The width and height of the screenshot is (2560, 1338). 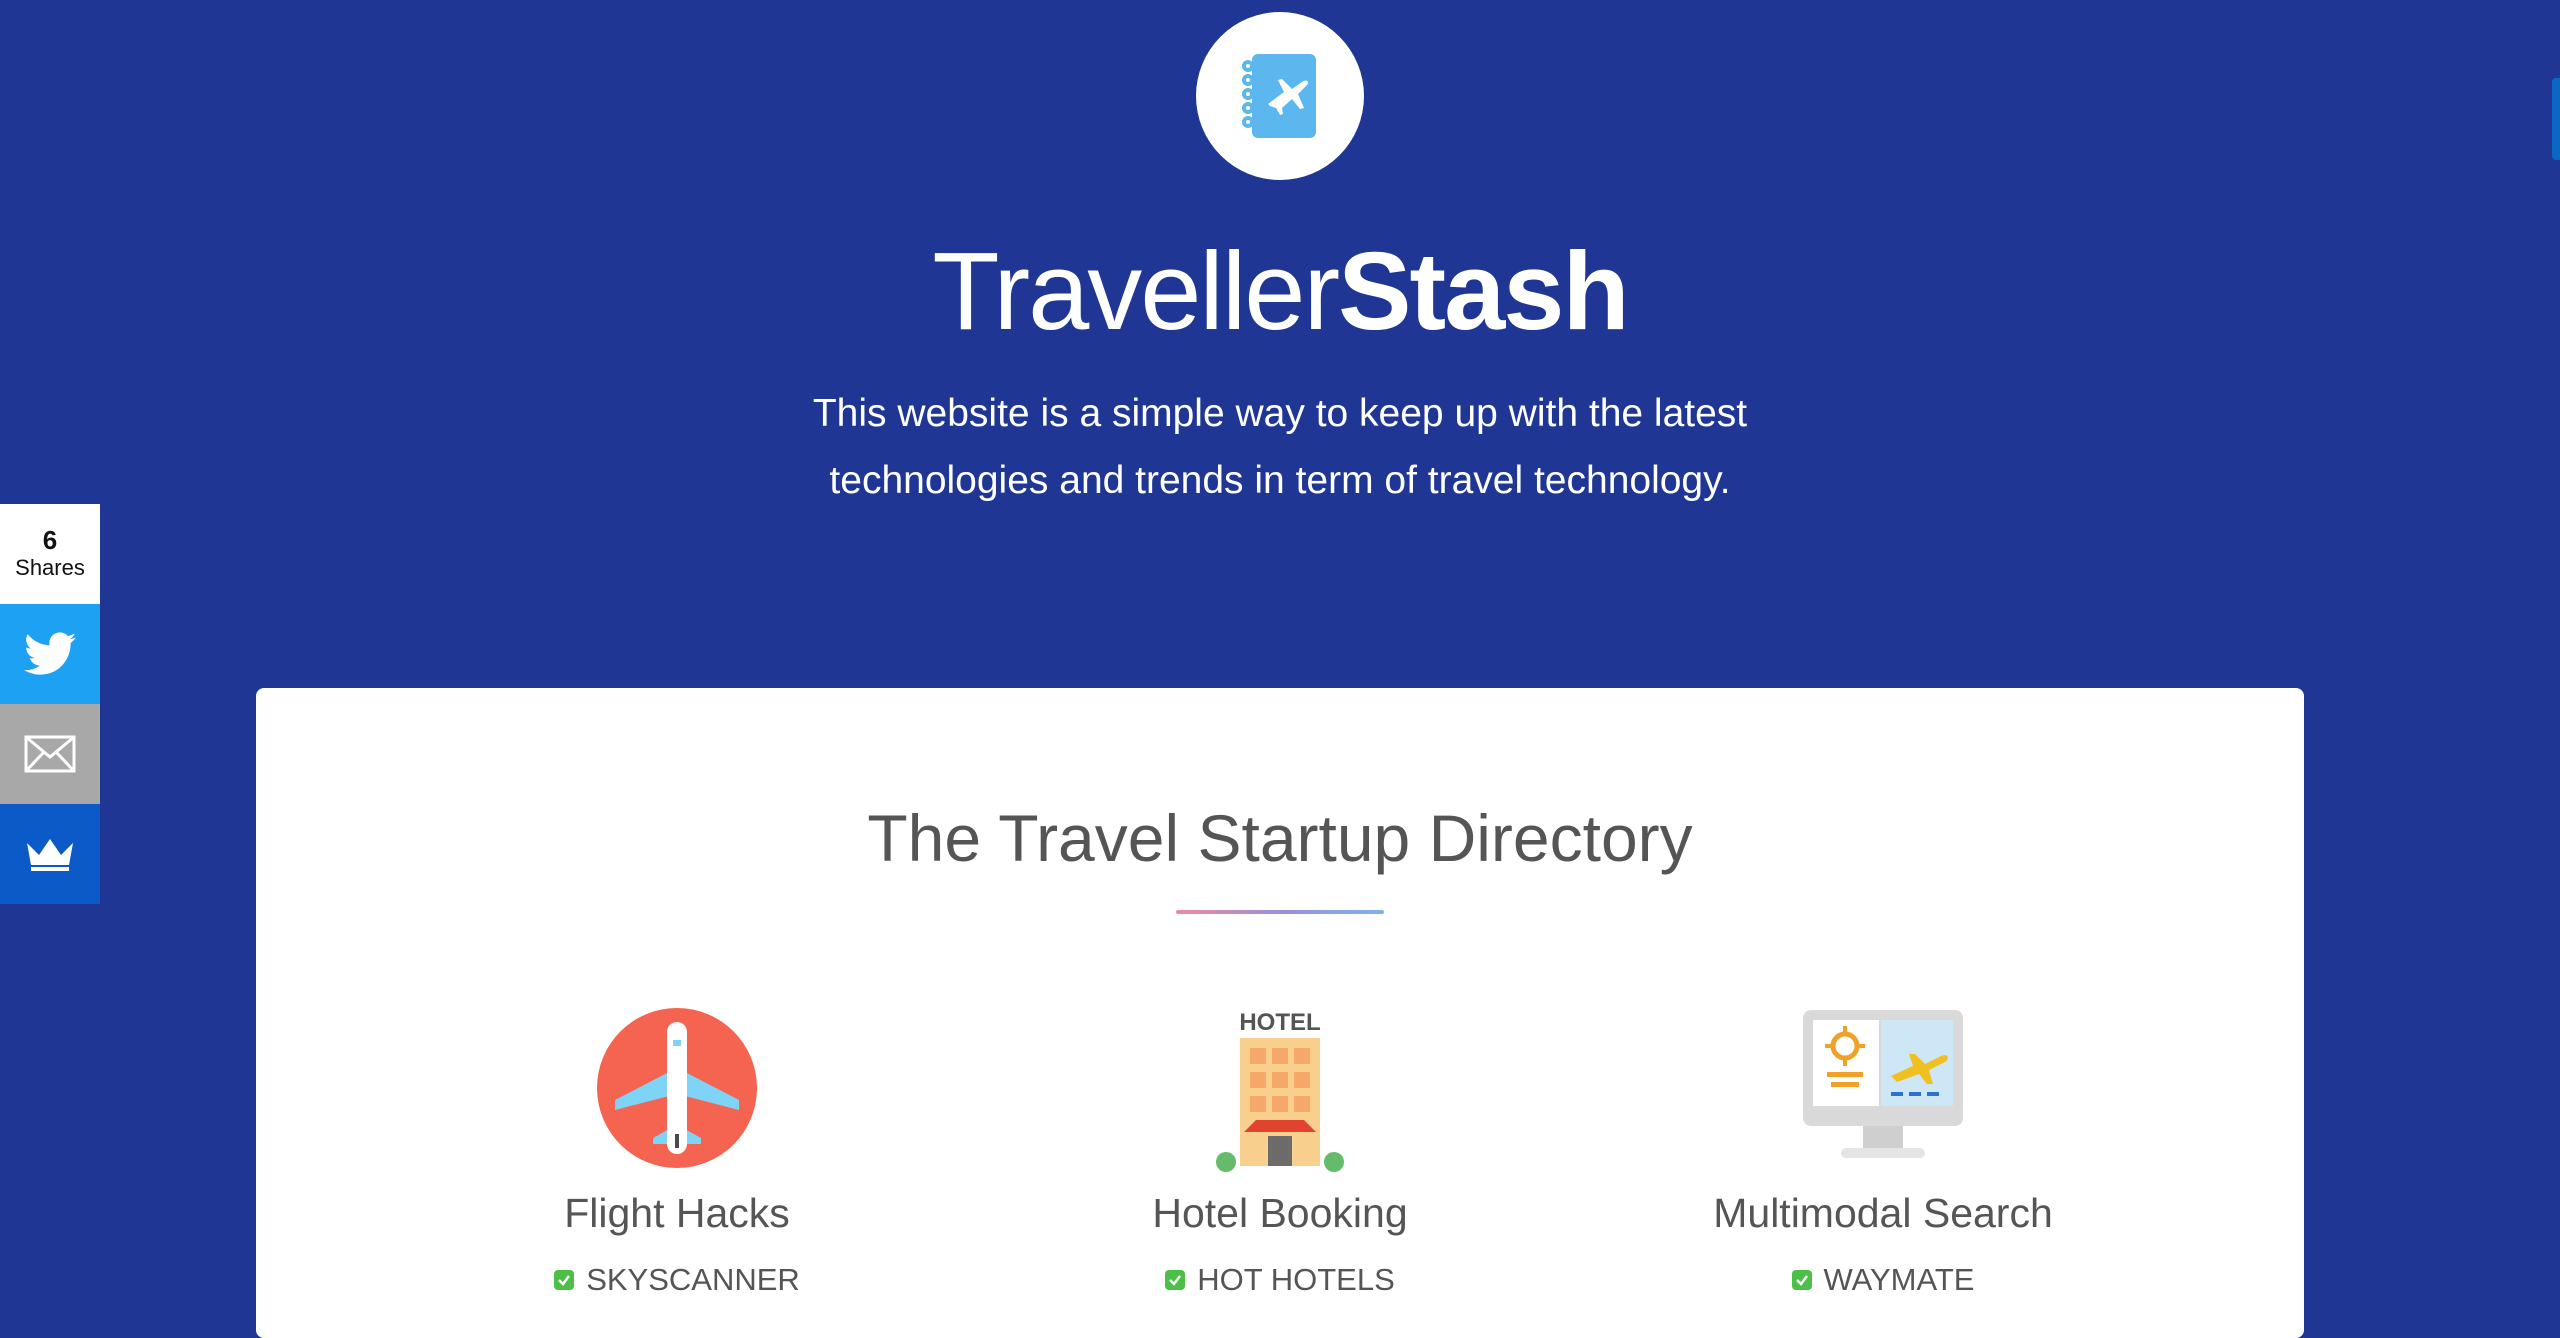 What do you see at coordinates (1296, 1279) in the screenshot?
I see `category-item-label: HOT HOTELS` at bounding box center [1296, 1279].